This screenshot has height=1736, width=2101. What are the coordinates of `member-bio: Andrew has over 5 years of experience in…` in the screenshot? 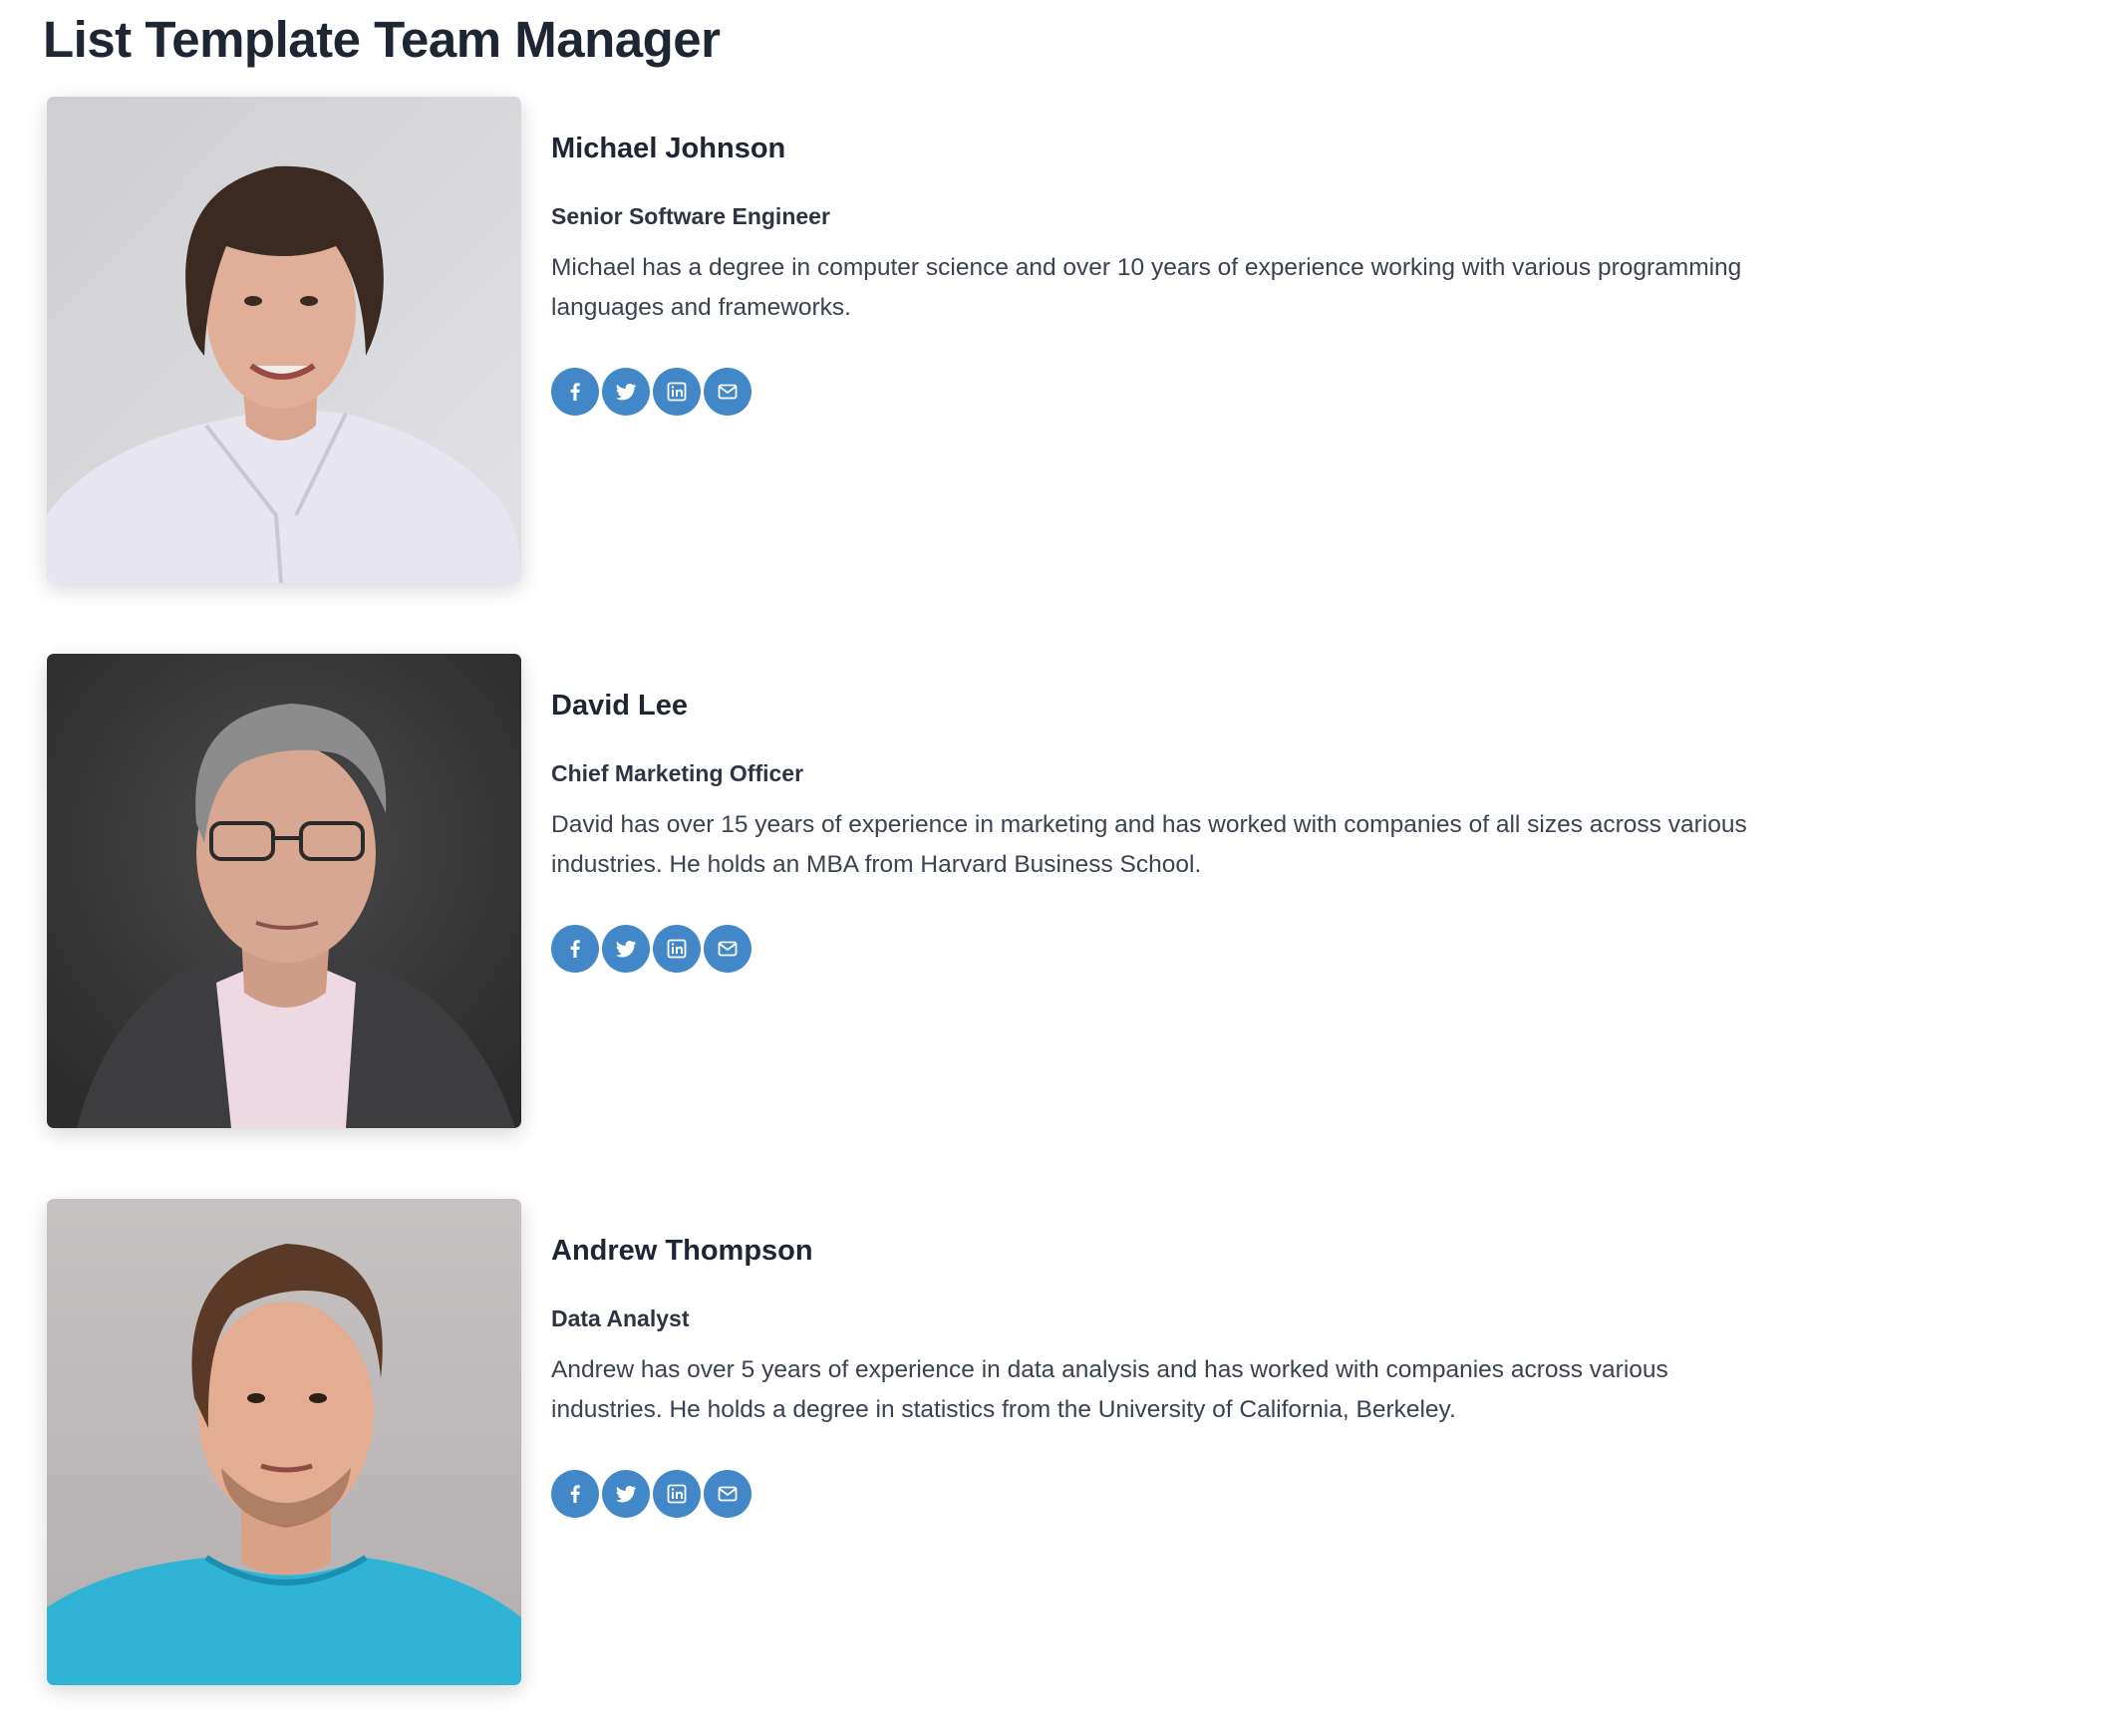 It's located at (1109, 1389).